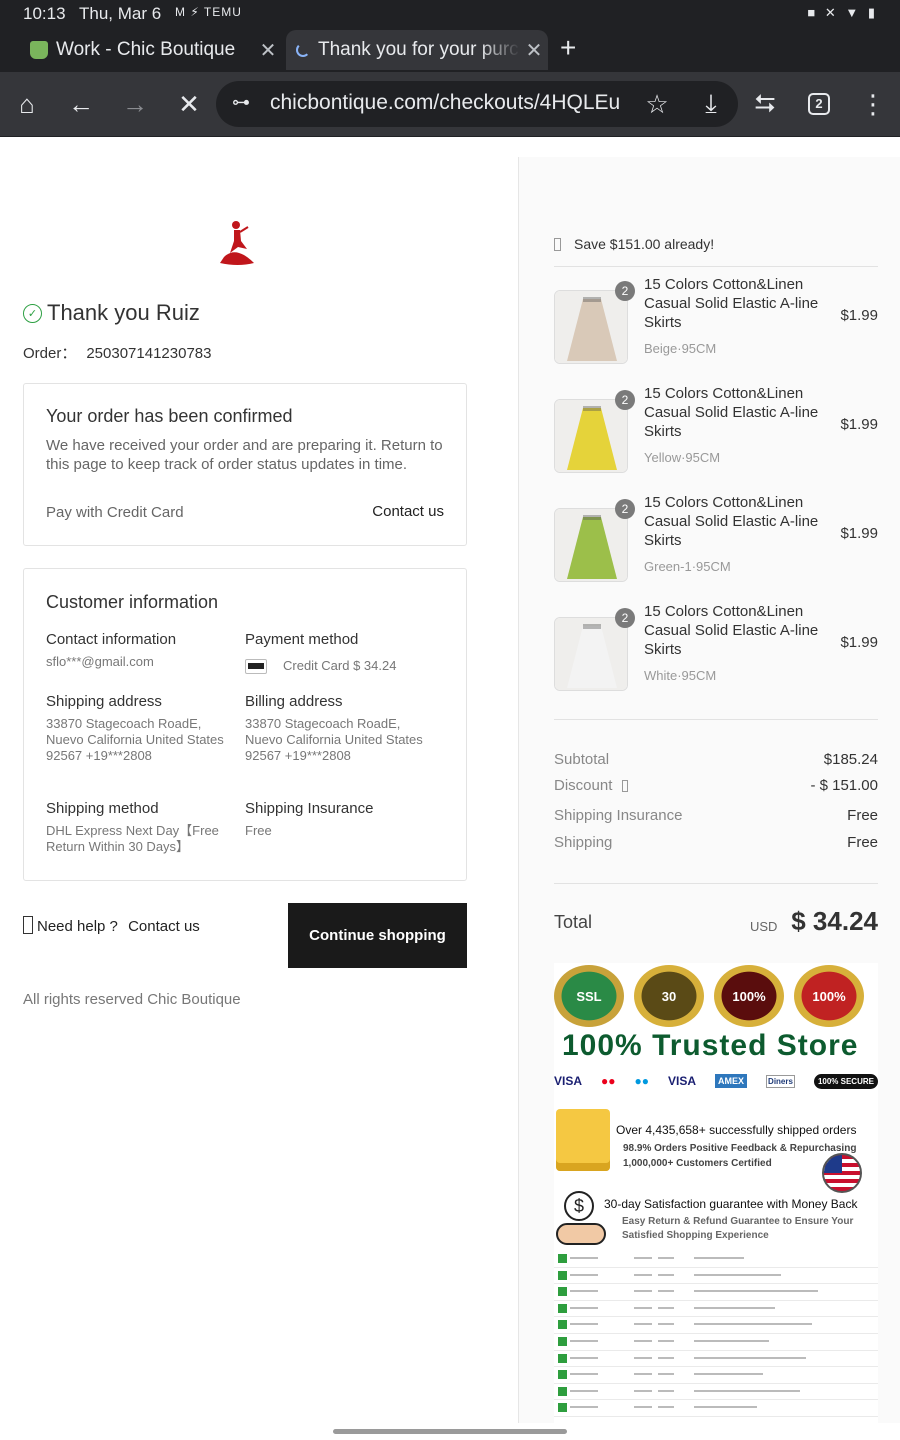 The image size is (900, 1440). Describe the element at coordinates (568, 48) in the screenshot. I see `new-tab-button: +` at that location.